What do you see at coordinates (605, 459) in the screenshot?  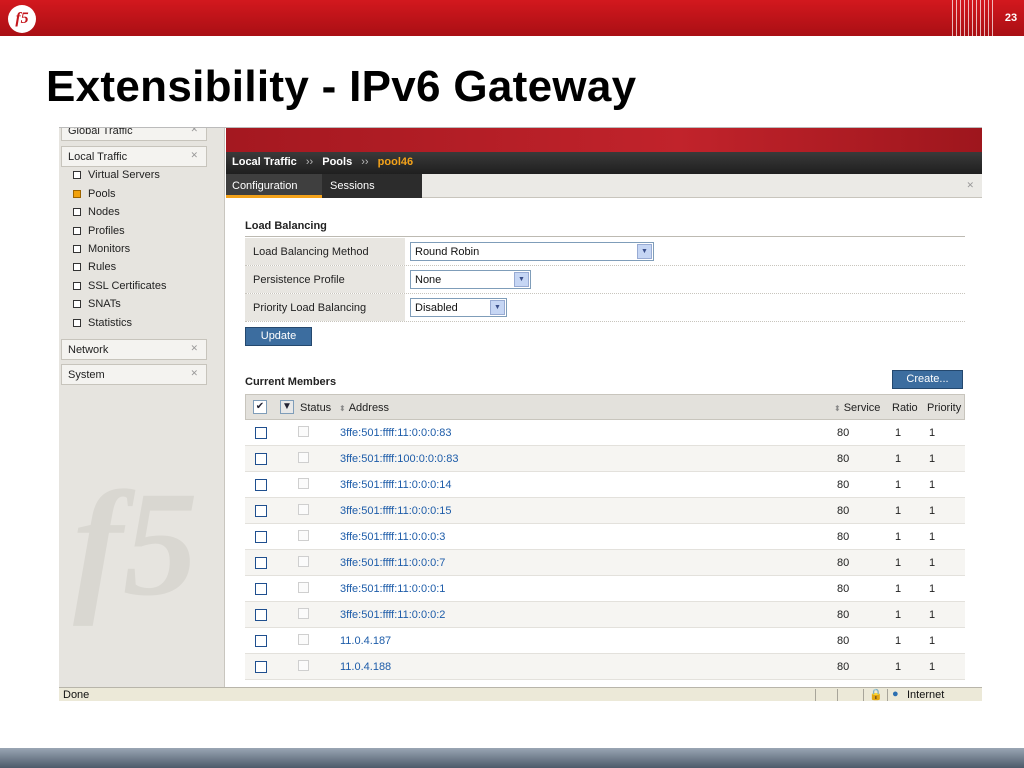 I see `table-row: 3ffe:501:ffff:100:0:0:0:83 80 1 1` at bounding box center [605, 459].